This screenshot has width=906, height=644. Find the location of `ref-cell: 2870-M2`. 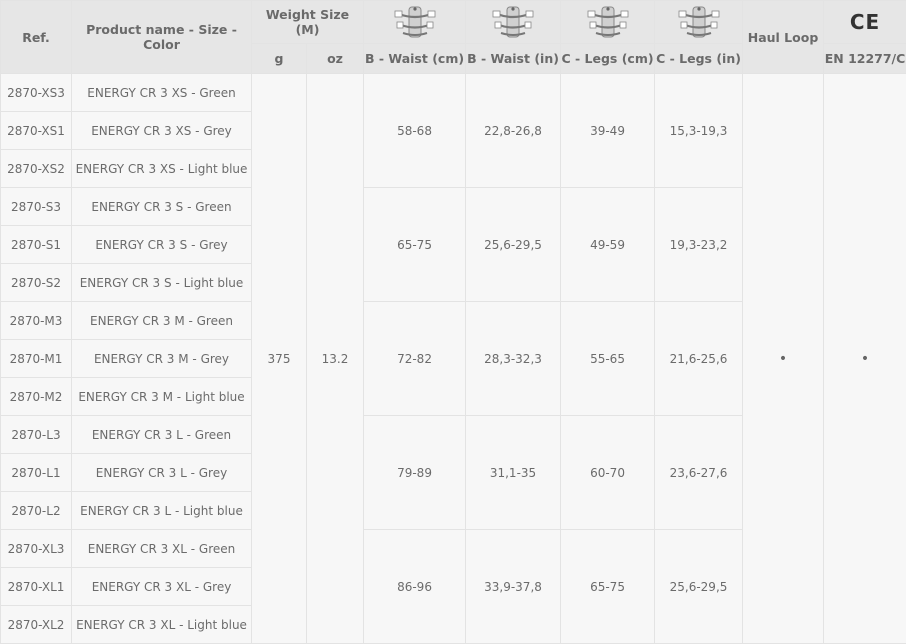

ref-cell: 2870-M2 is located at coordinates (36, 397).